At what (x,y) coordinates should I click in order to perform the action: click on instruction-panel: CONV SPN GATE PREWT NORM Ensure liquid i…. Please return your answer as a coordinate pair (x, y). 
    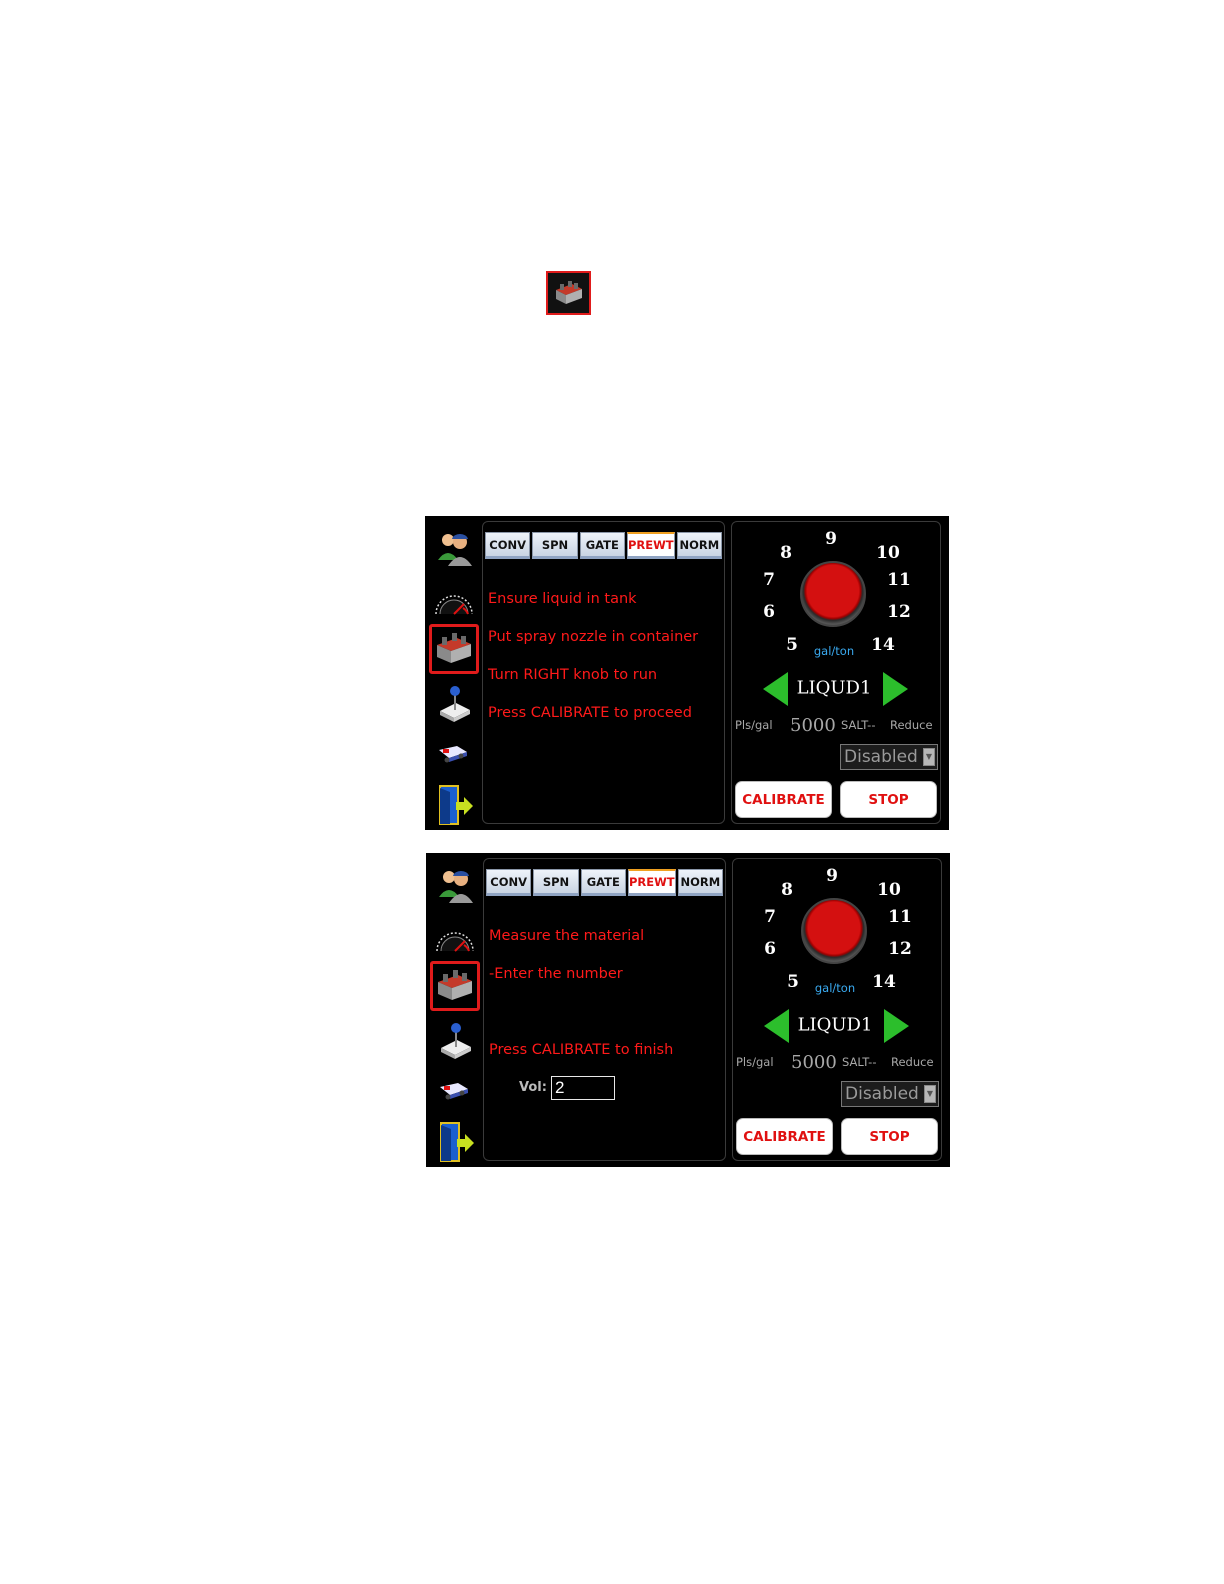
    Looking at the image, I should click on (603, 672).